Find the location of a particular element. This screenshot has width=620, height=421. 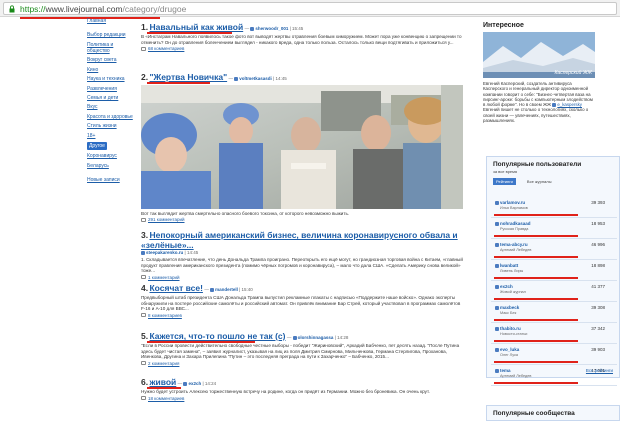

entry-number: 2. is located at coordinates (145, 77).